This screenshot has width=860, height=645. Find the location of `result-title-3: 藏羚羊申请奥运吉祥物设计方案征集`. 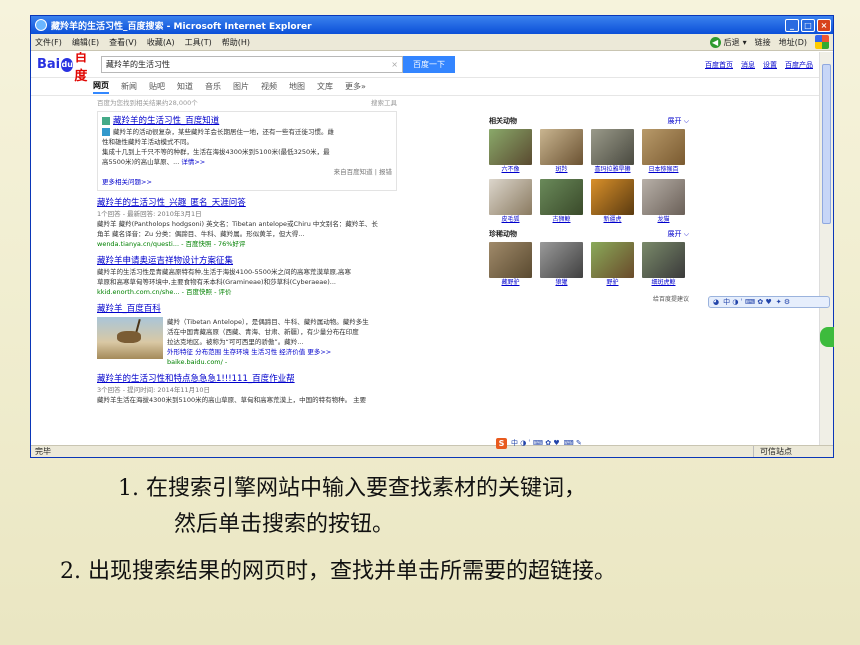

result-title-3: 藏羚羊申请奥运吉祥物设计方案征集 is located at coordinates (247, 261).